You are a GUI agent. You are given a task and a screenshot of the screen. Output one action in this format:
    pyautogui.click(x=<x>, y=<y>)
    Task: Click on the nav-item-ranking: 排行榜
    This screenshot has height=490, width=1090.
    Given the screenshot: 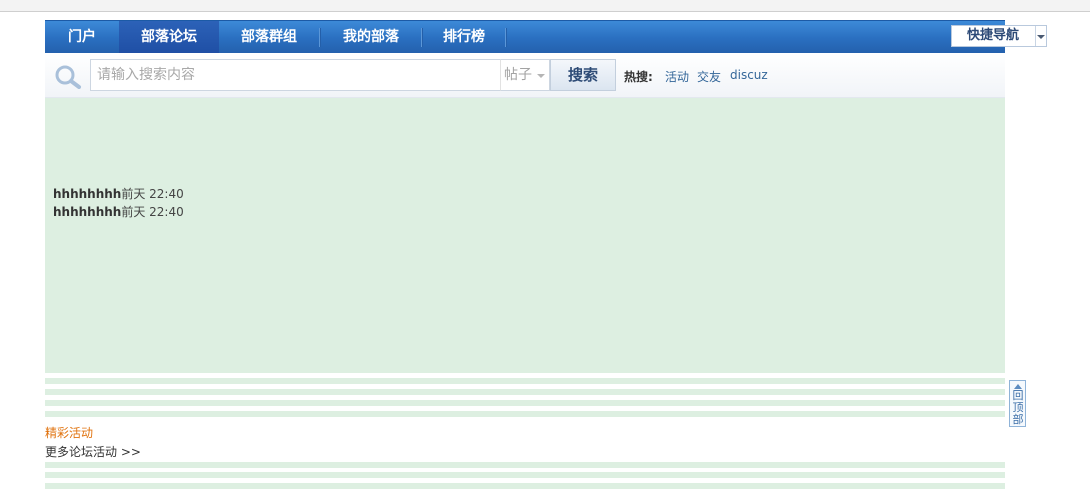 What is the action you would take?
    pyautogui.click(x=464, y=37)
    